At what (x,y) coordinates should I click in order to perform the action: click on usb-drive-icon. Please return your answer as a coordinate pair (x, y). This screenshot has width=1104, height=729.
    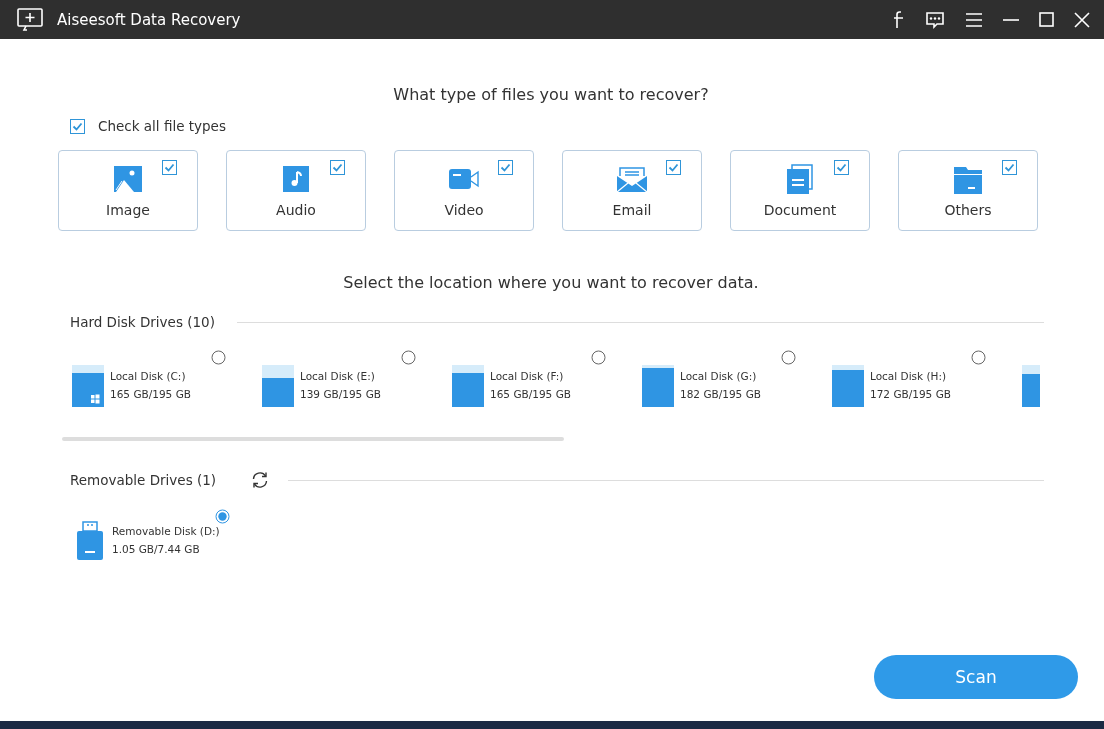
    Looking at the image, I should click on (90, 541).